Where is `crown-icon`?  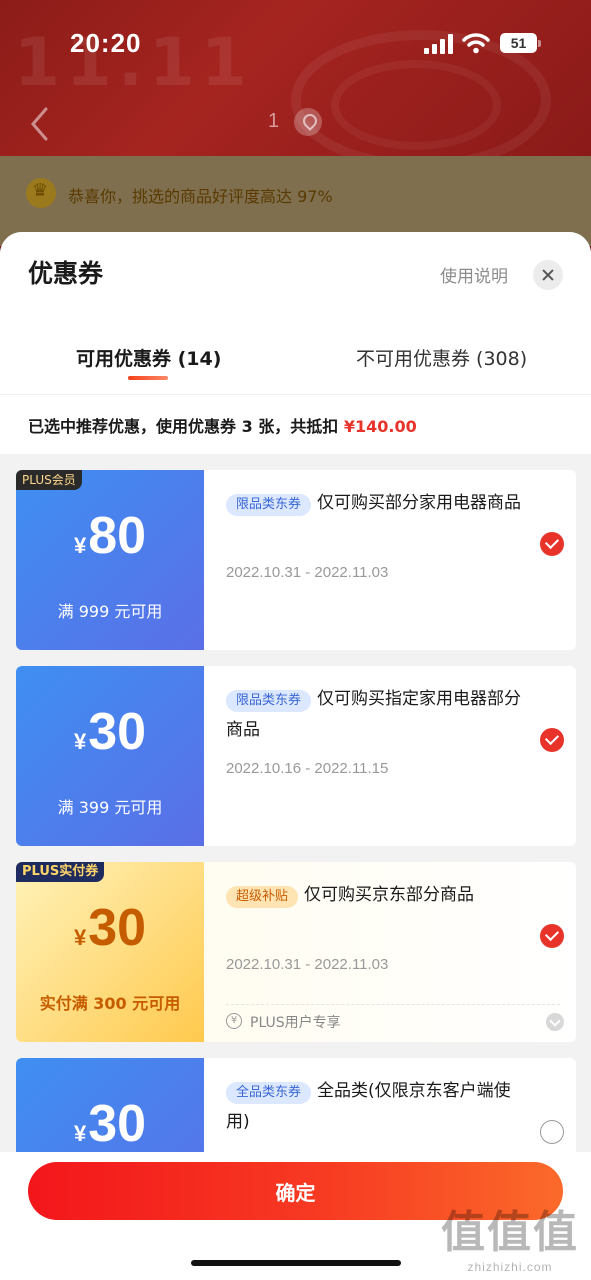 crown-icon is located at coordinates (41, 193).